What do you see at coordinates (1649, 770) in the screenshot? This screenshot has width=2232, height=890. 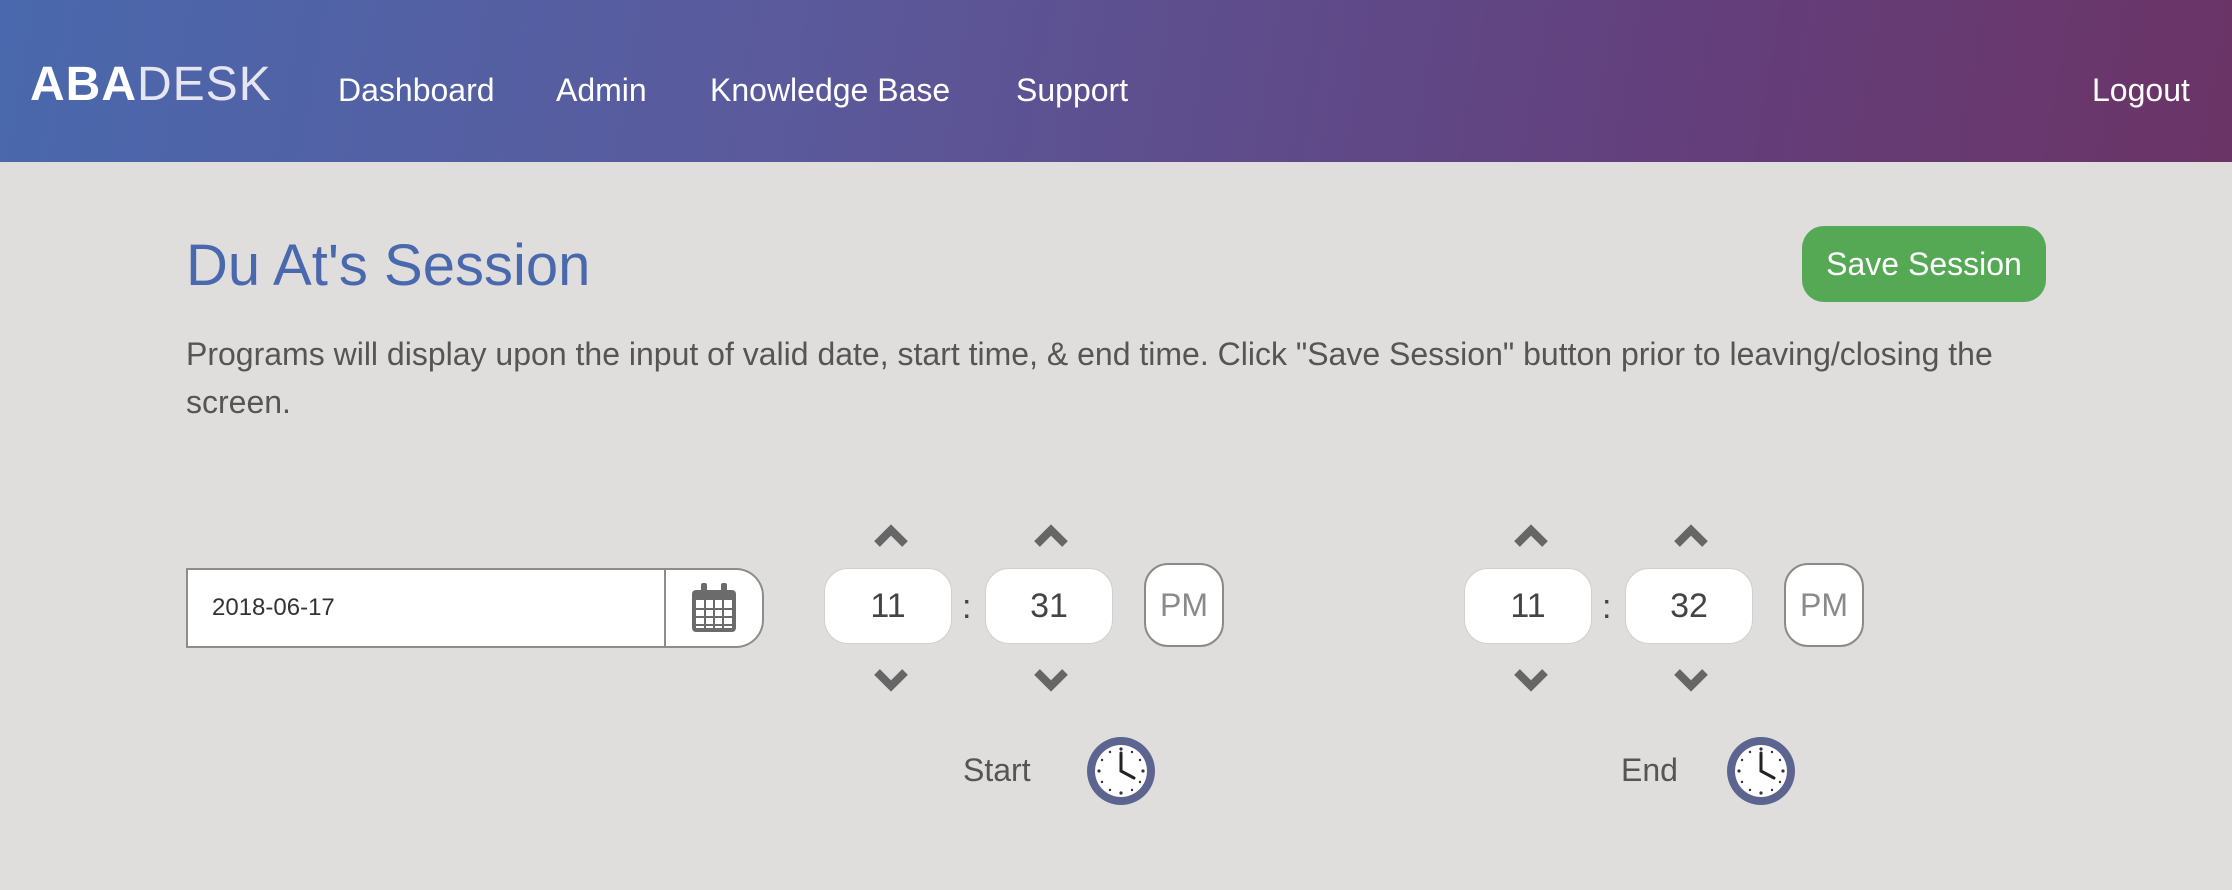 I see `end-time-label: End` at bounding box center [1649, 770].